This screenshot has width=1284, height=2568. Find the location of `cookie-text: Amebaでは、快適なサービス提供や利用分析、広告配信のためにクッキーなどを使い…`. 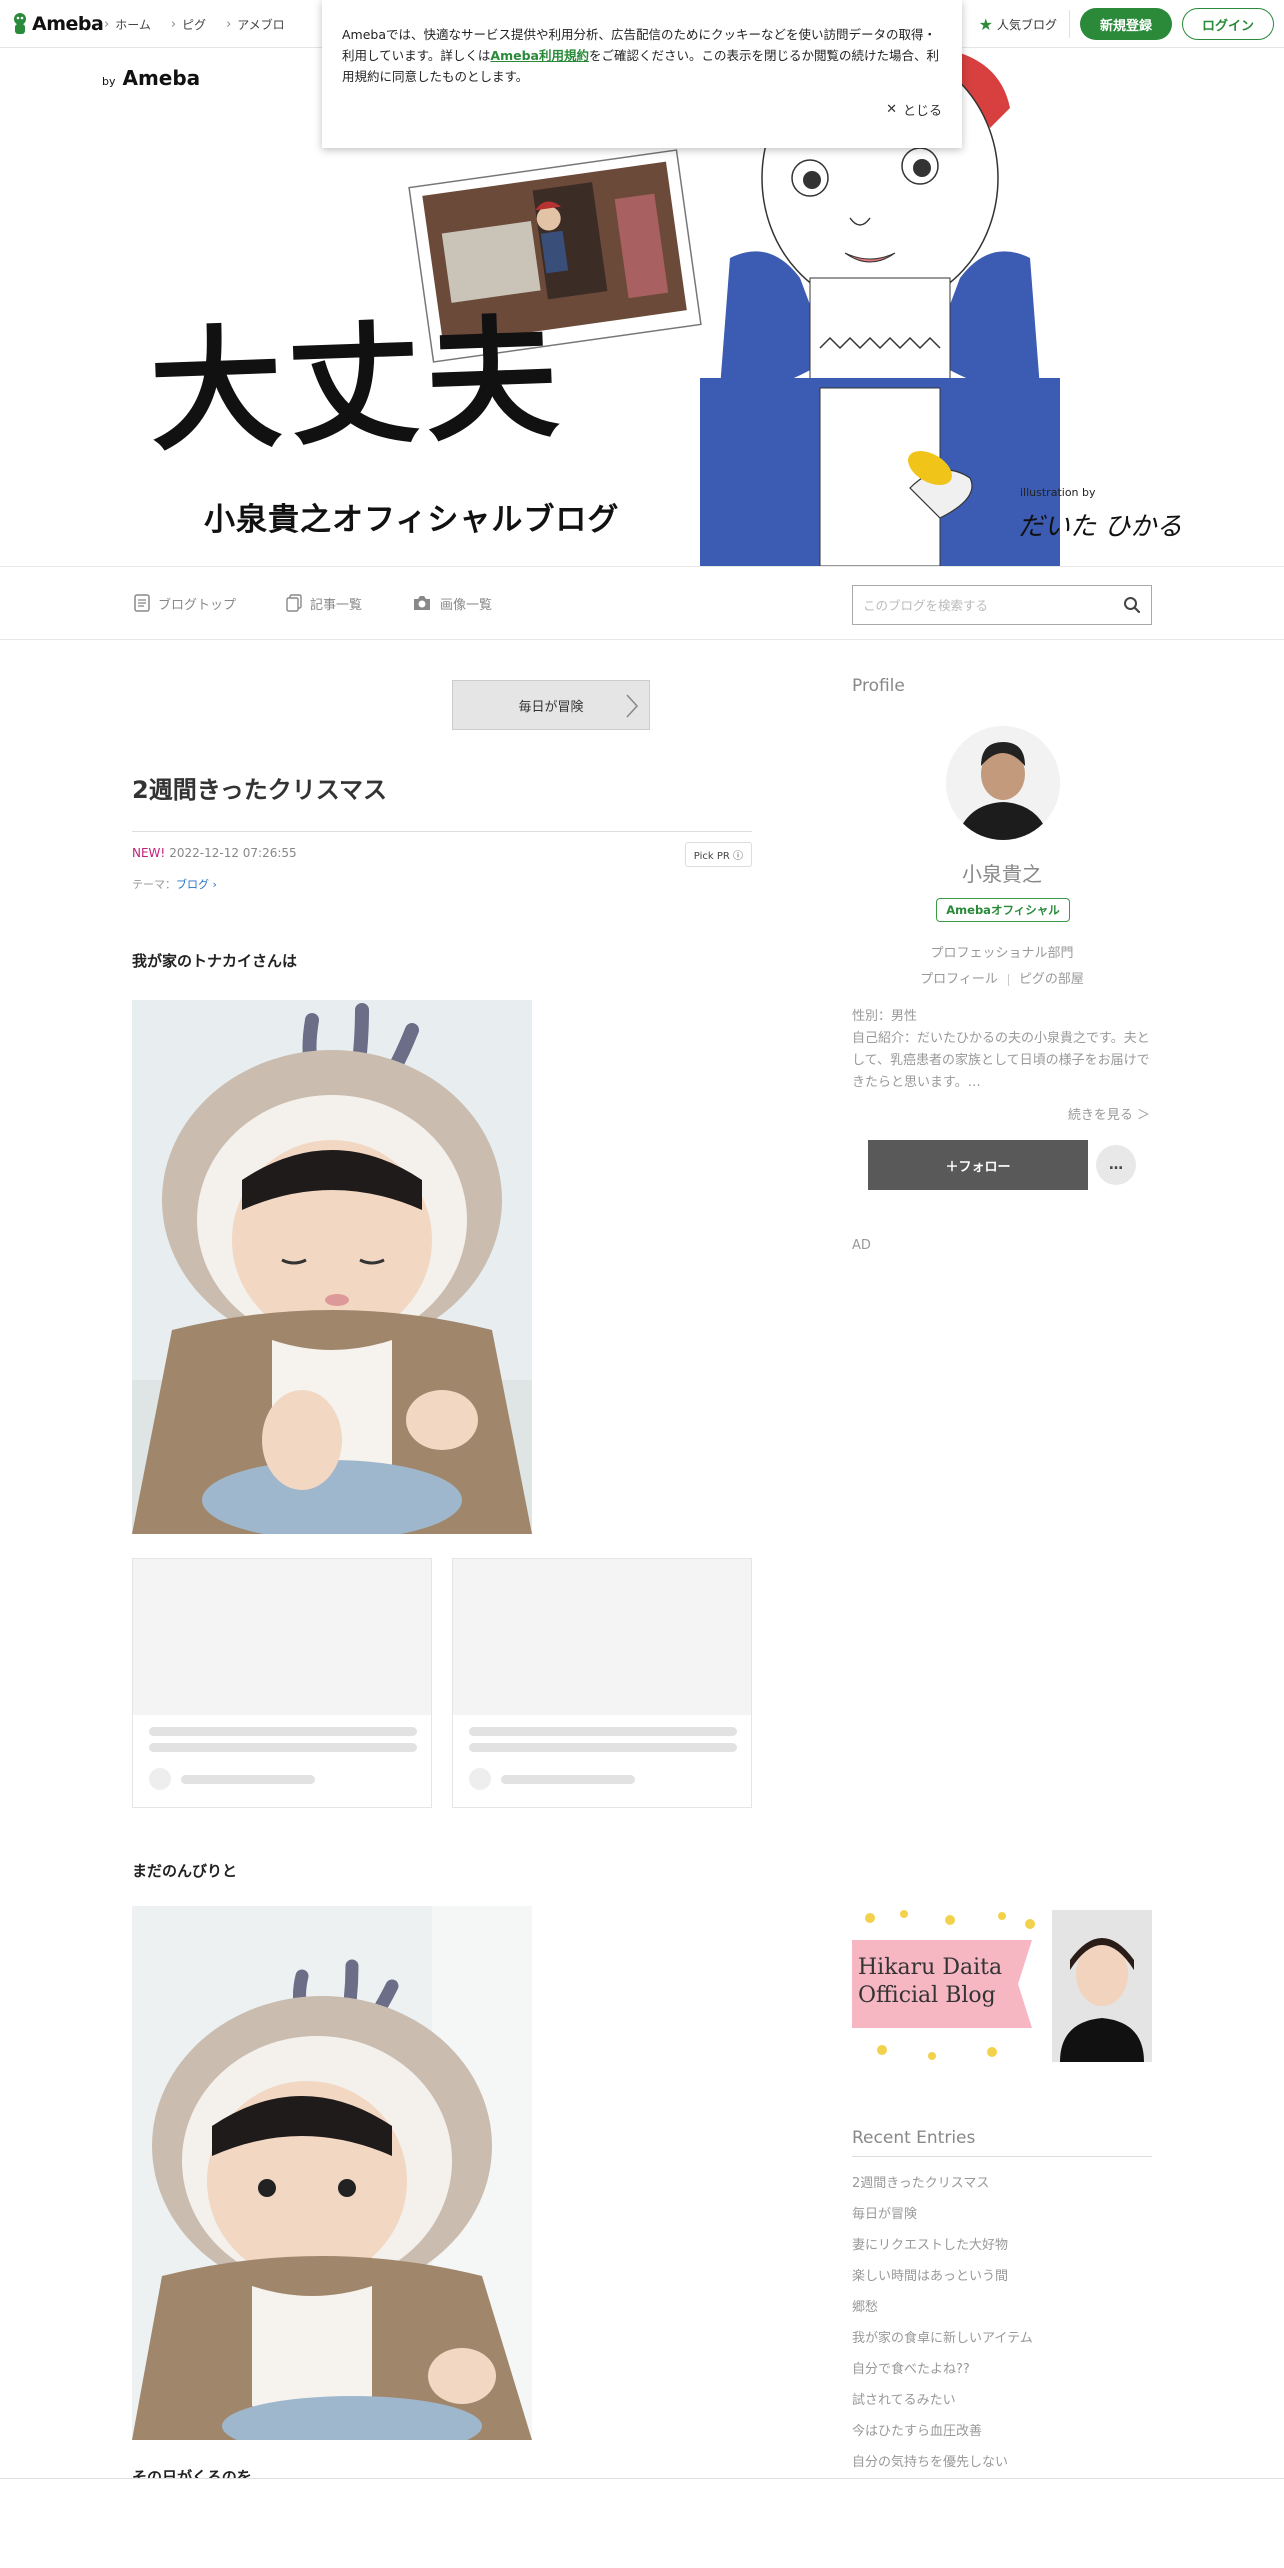

cookie-text: Amebaでは、快適なサービス提供や利用分析、広告配信のためにクッキーなどを使い… is located at coordinates (642, 55).